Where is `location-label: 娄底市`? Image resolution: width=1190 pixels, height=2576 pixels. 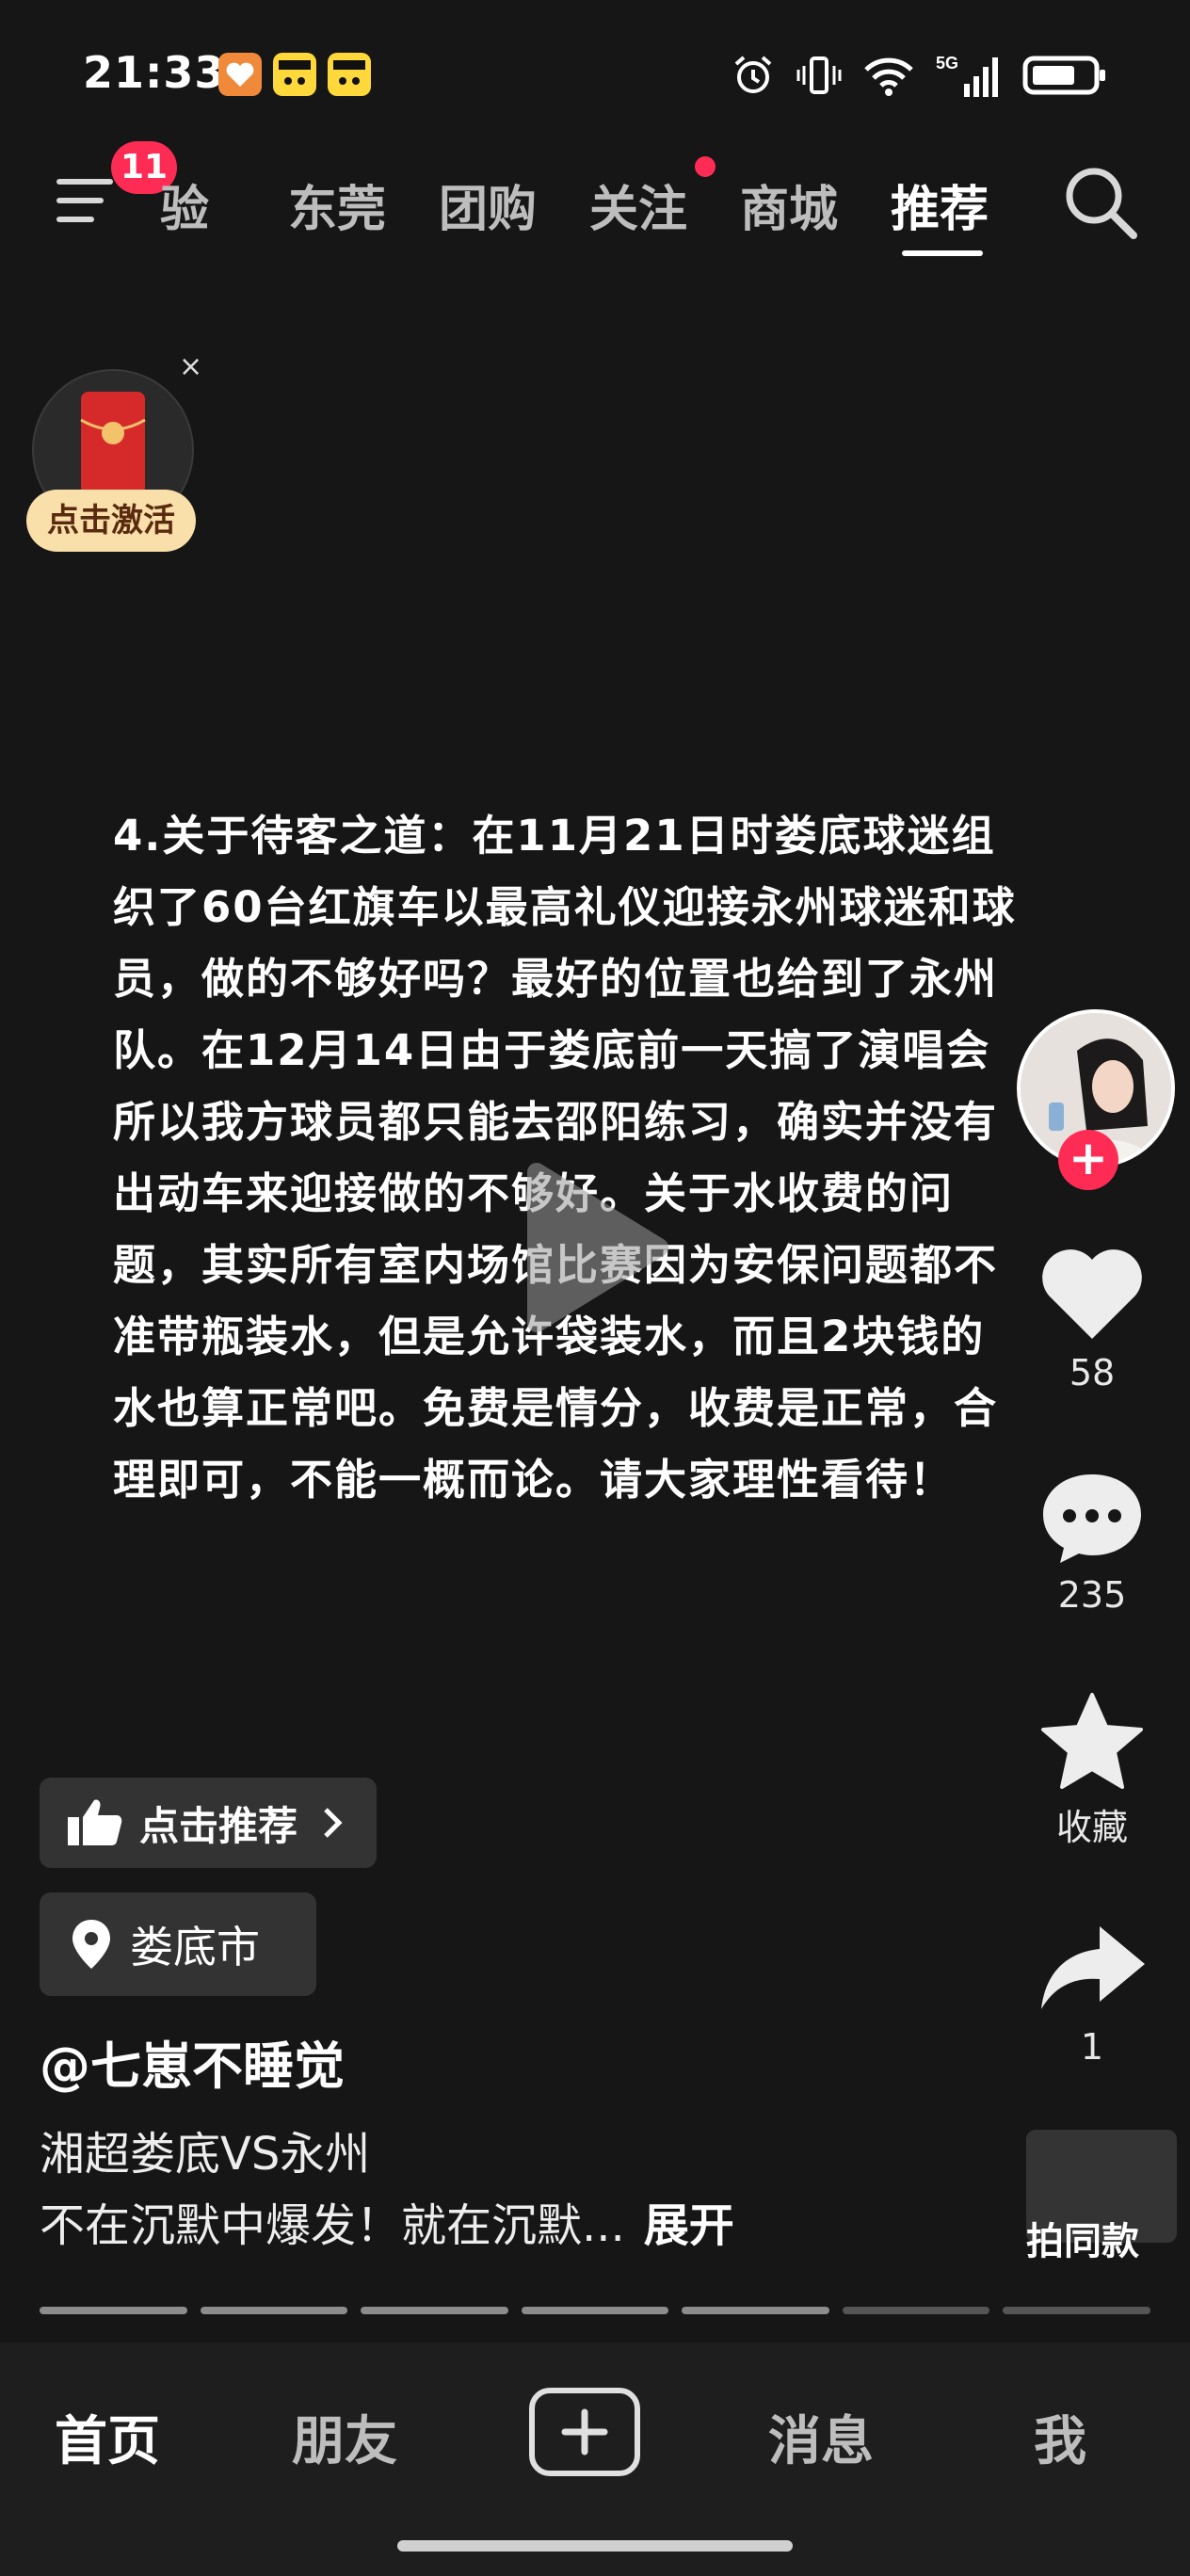
location-label: 娄底市 is located at coordinates (195, 1947).